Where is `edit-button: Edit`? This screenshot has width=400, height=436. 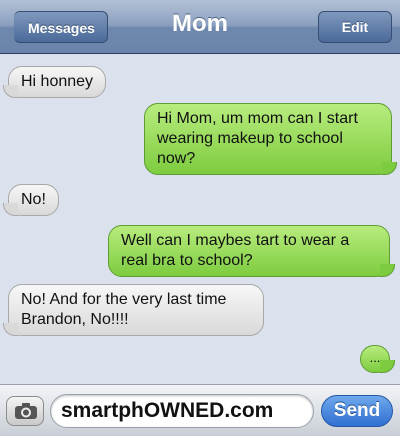
edit-button: Edit is located at coordinates (355, 27).